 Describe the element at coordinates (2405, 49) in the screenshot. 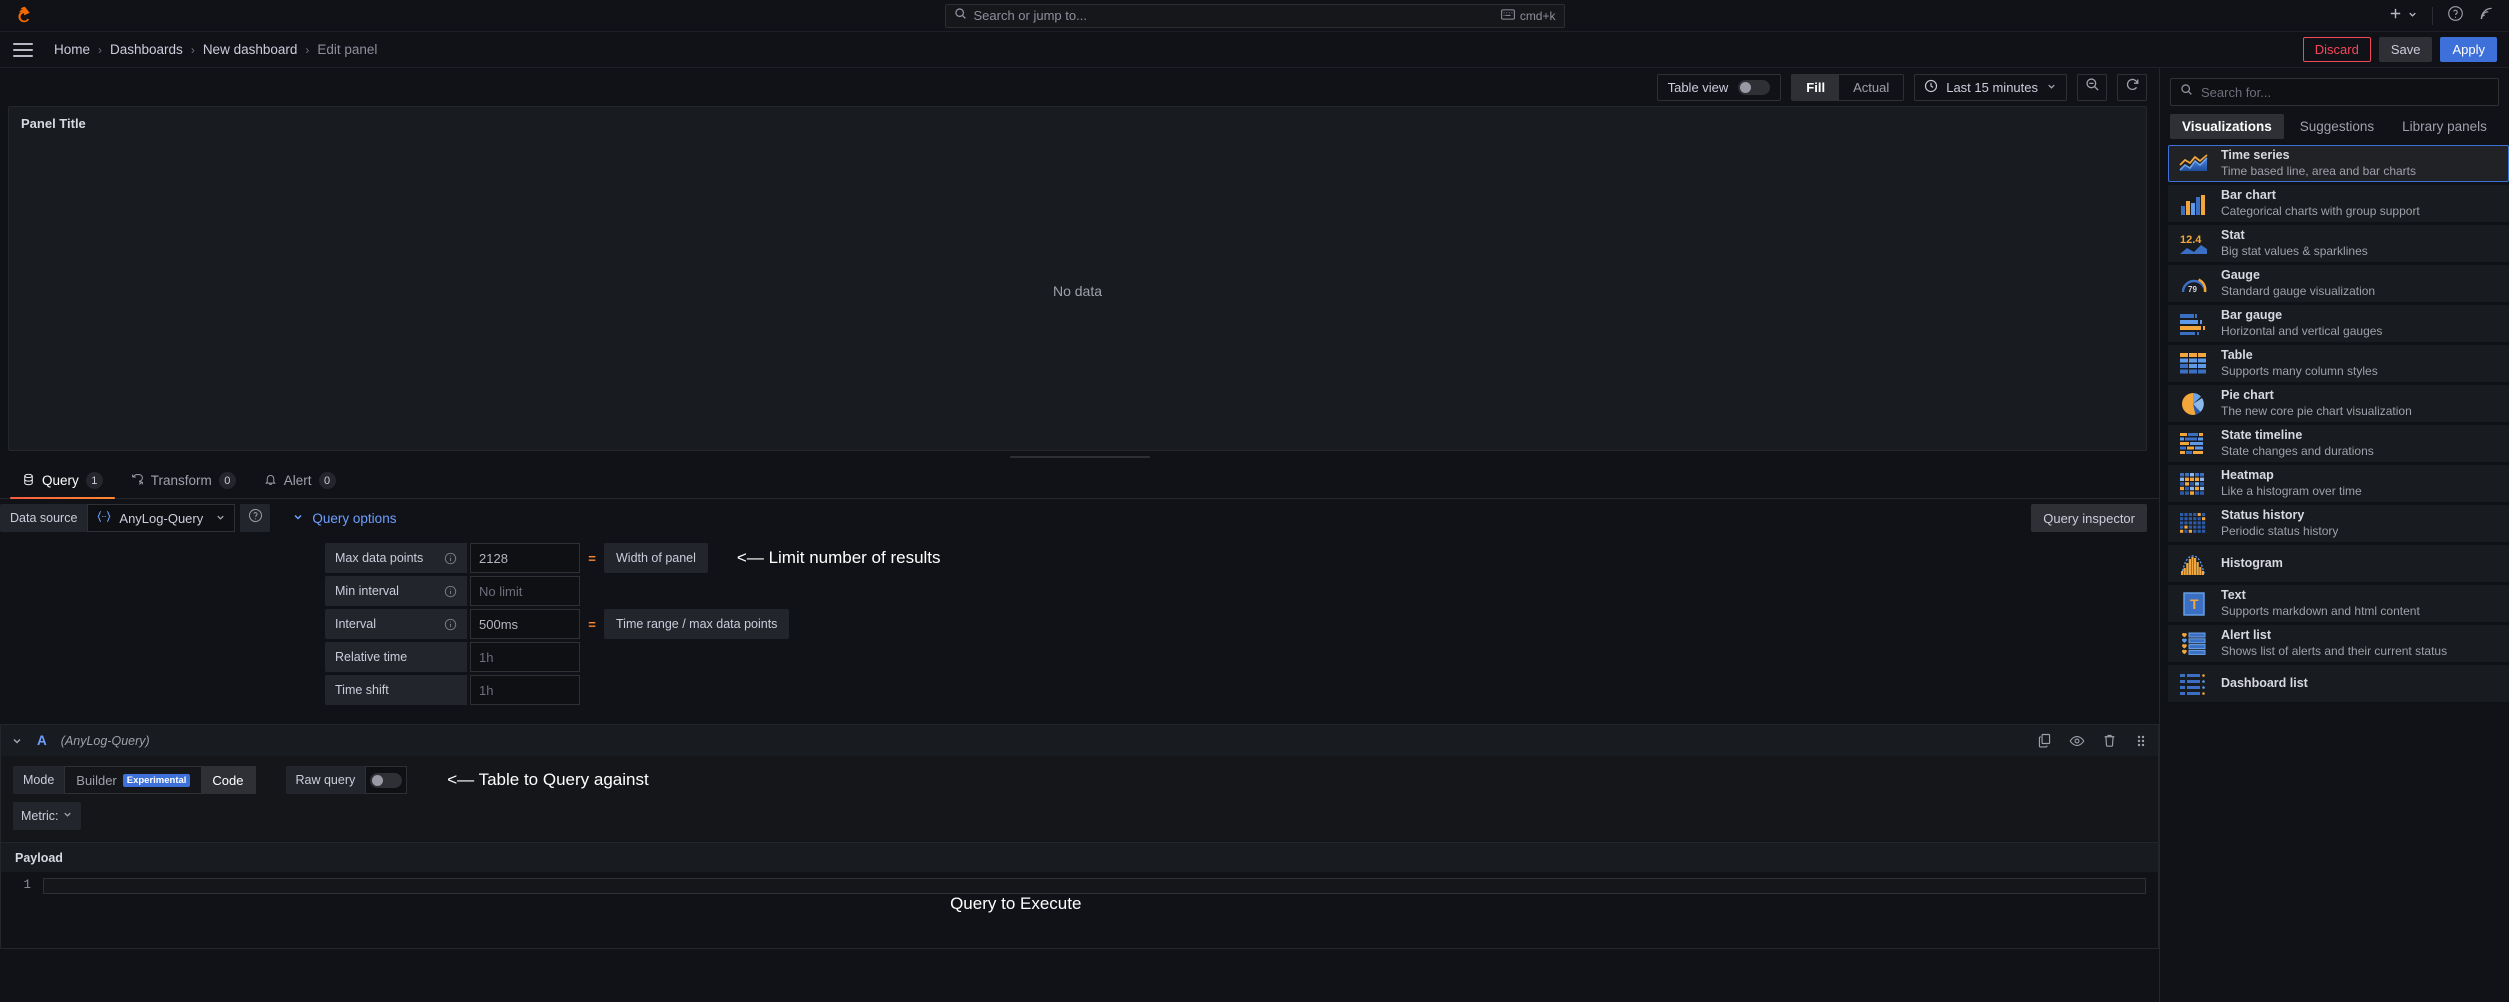

I see `save-button: Save` at that location.